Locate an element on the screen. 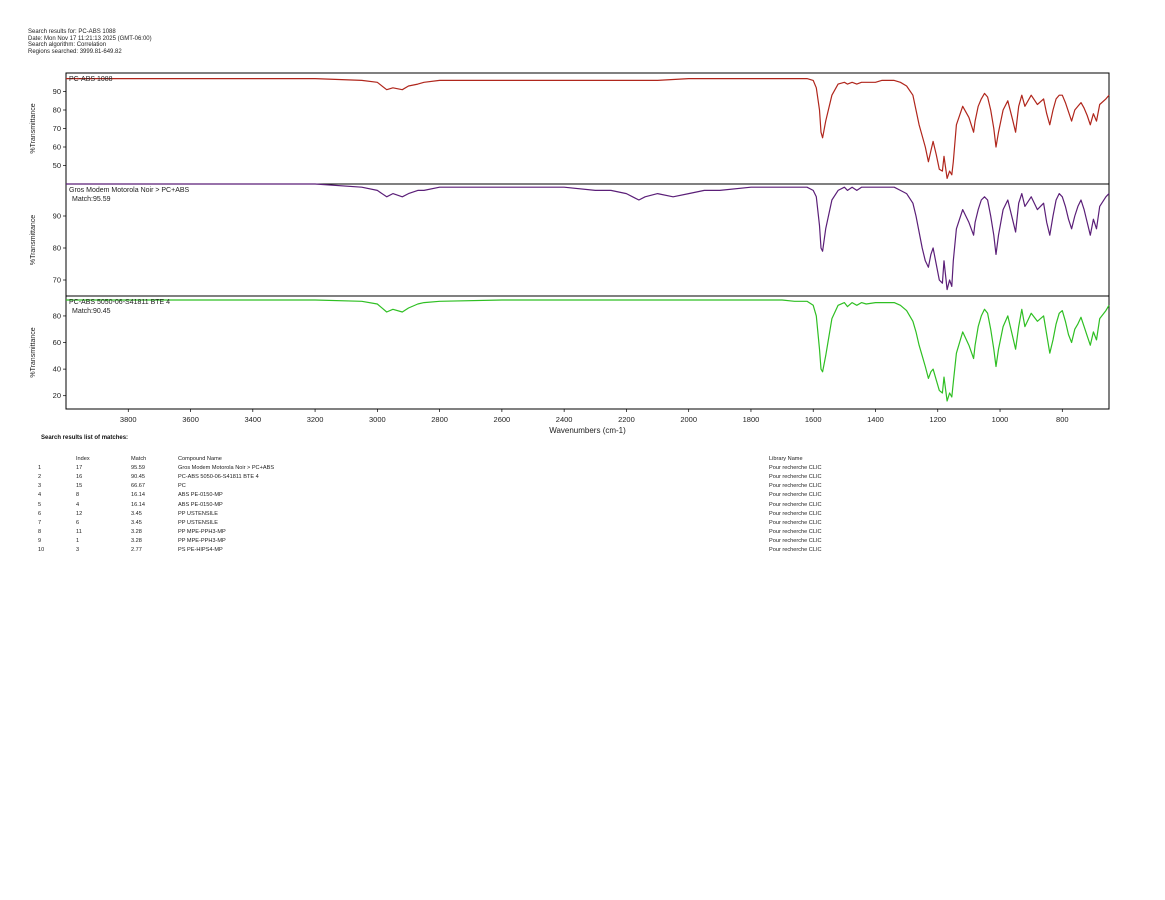  row-index: 11 is located at coordinates (79, 532).